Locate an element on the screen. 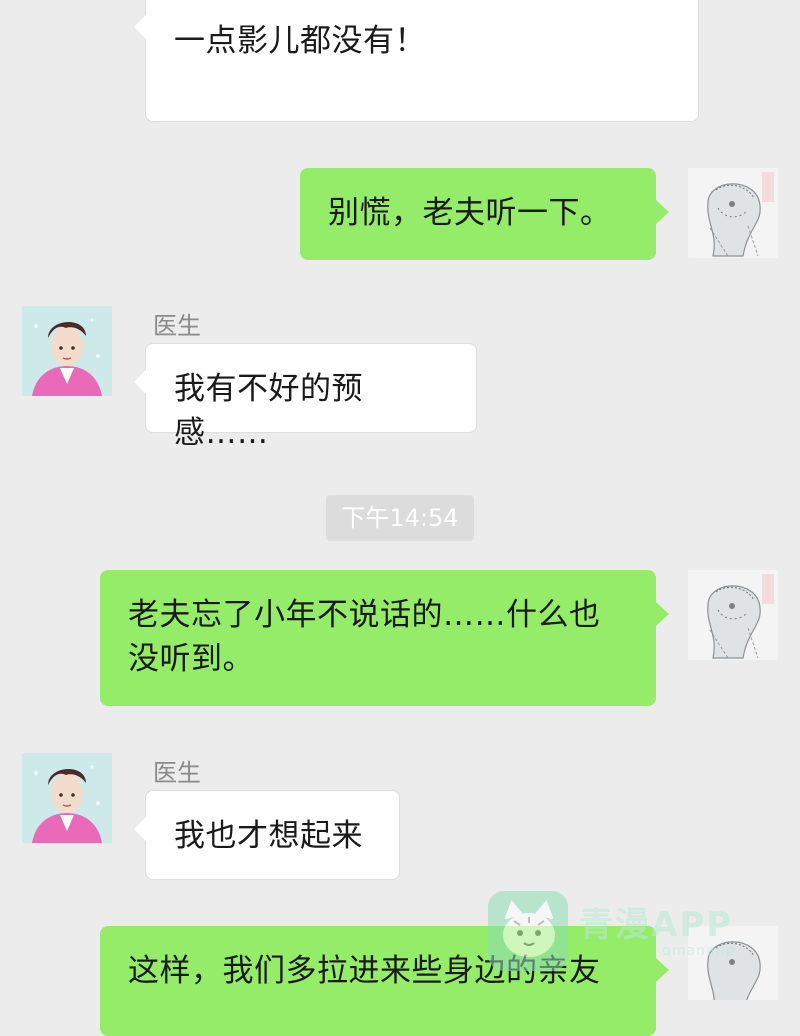 This screenshot has width=800, height=1036. watermark-logo-text: 青漫APP is located at coordinates (656, 925).